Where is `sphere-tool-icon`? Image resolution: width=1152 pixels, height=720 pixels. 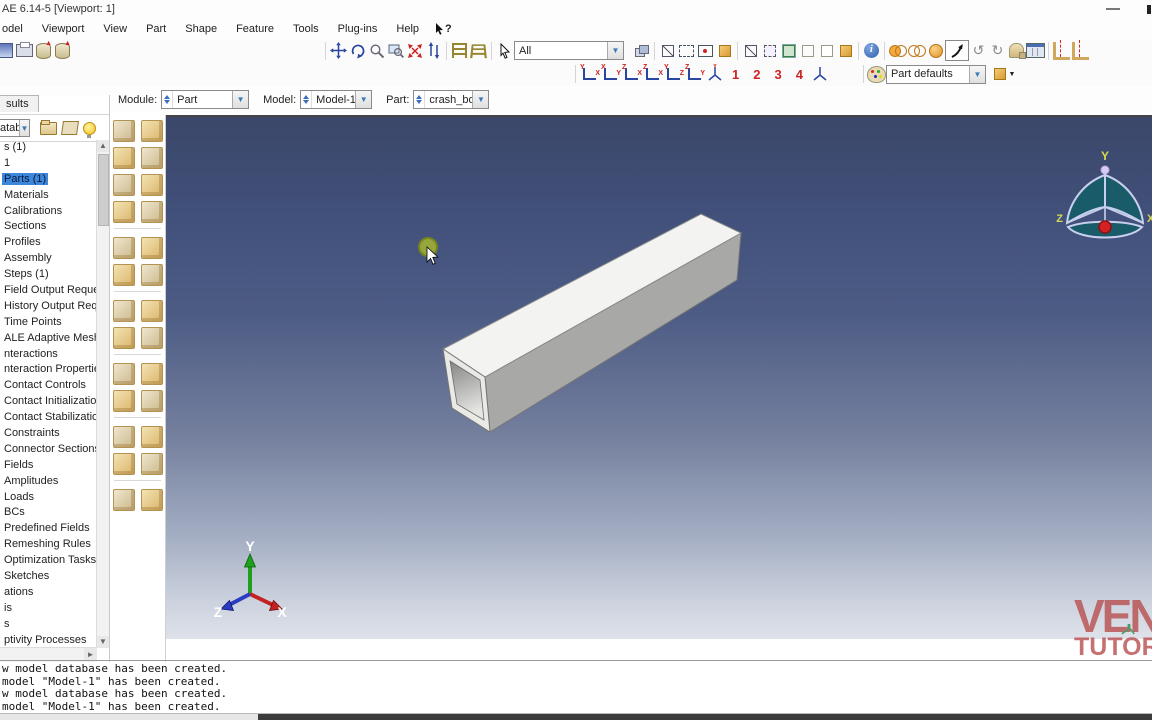 sphere-tool-icon is located at coordinates (935, 50).